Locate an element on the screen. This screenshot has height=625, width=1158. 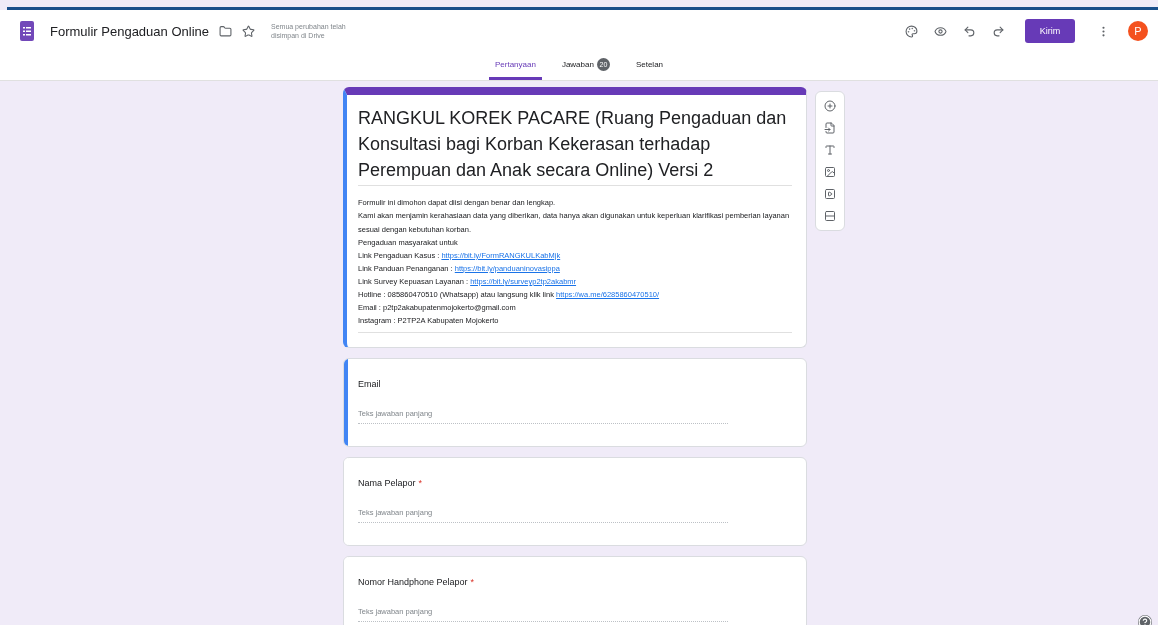
help-icon is located at coordinates (1145, 620).